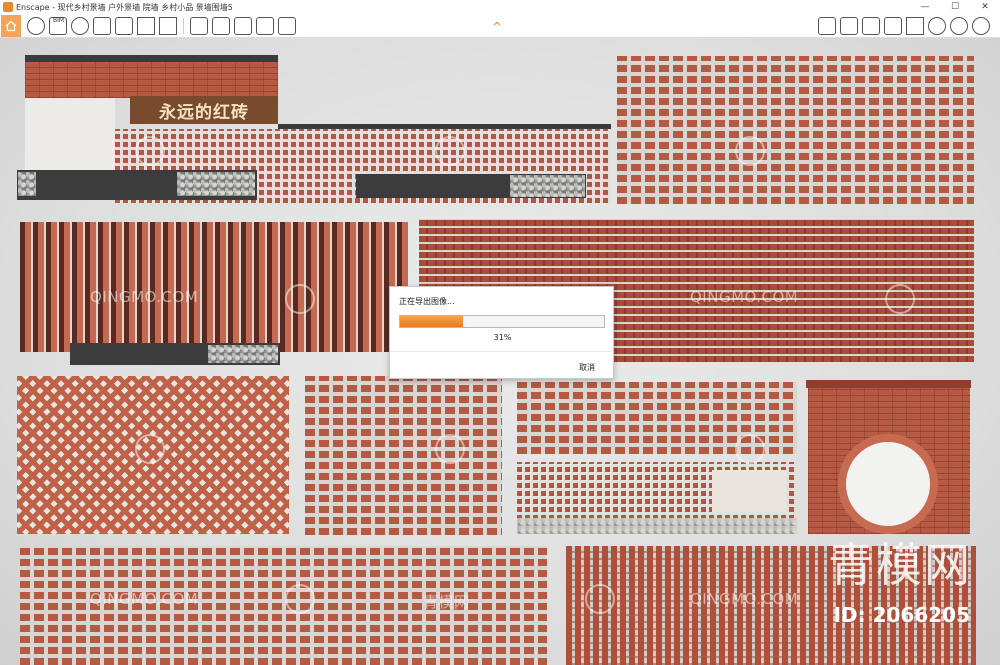 This screenshot has height=665, width=1000. What do you see at coordinates (432, 321) in the screenshot?
I see `progress-bar-fill` at bounding box center [432, 321].